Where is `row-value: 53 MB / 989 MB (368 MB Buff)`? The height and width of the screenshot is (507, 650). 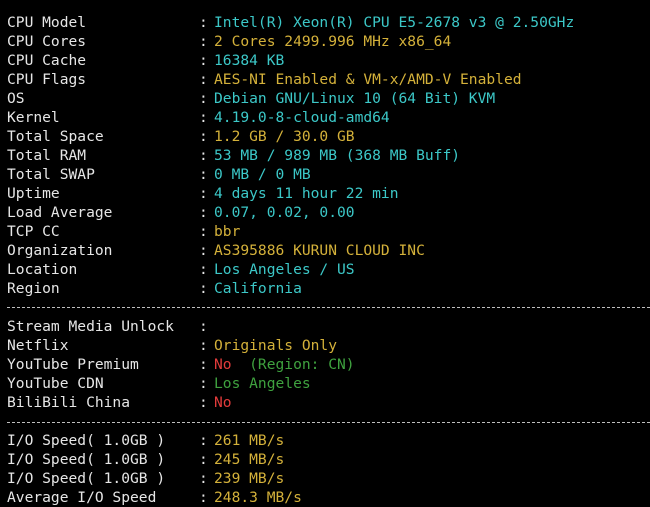 row-value: 53 MB / 989 MB (368 MB Buff) is located at coordinates (337, 155).